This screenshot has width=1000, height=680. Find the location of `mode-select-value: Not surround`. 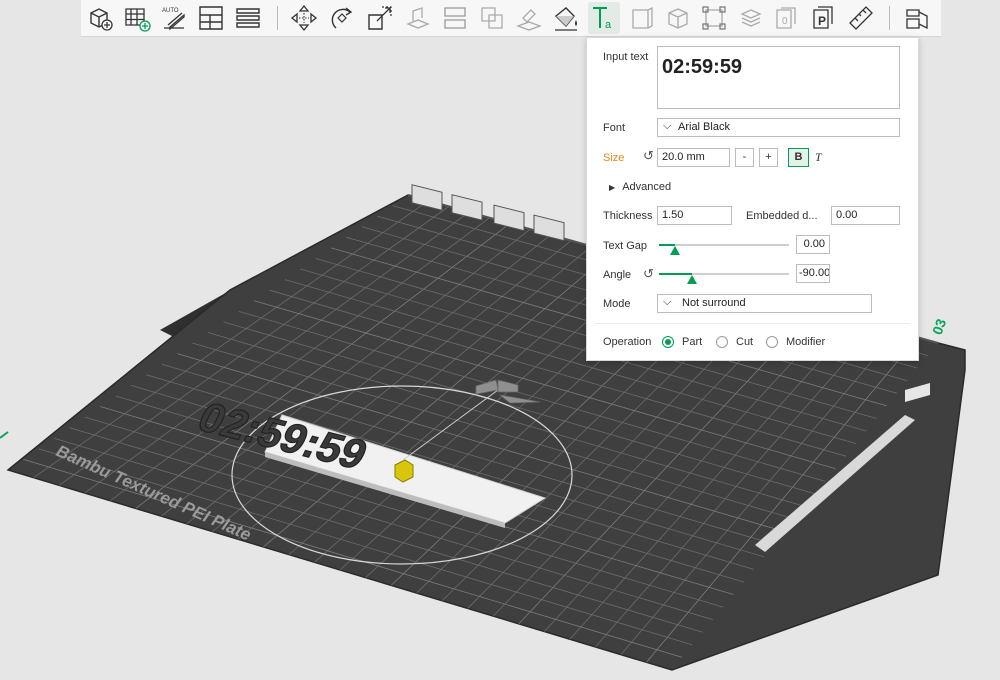

mode-select-value: Not surround is located at coordinates (714, 303).